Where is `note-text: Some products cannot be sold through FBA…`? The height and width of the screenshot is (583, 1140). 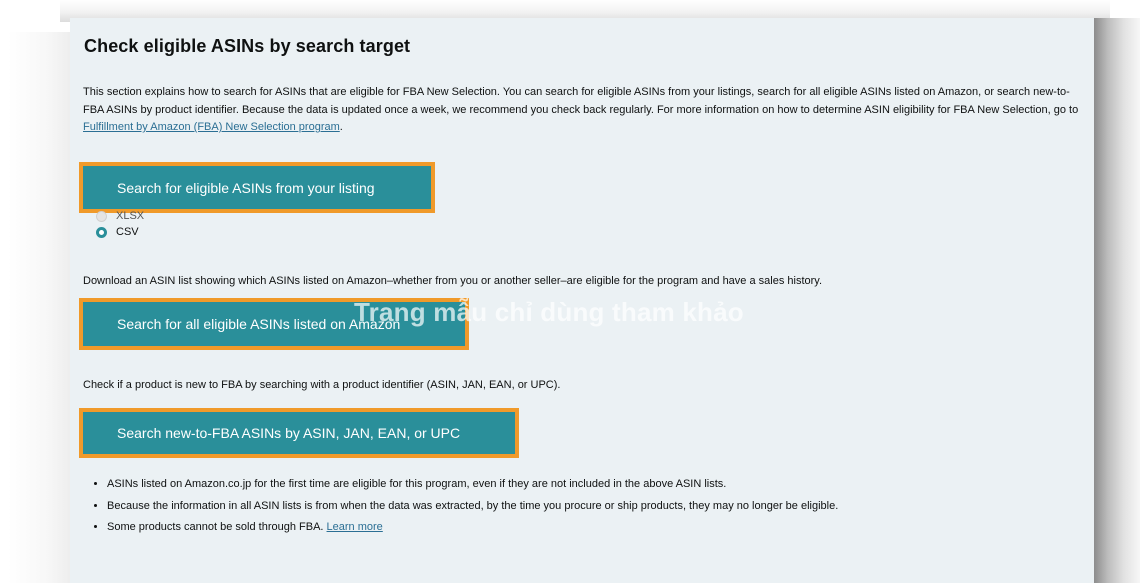
note-text: Some products cannot be sold through FBA… is located at coordinates (217, 527).